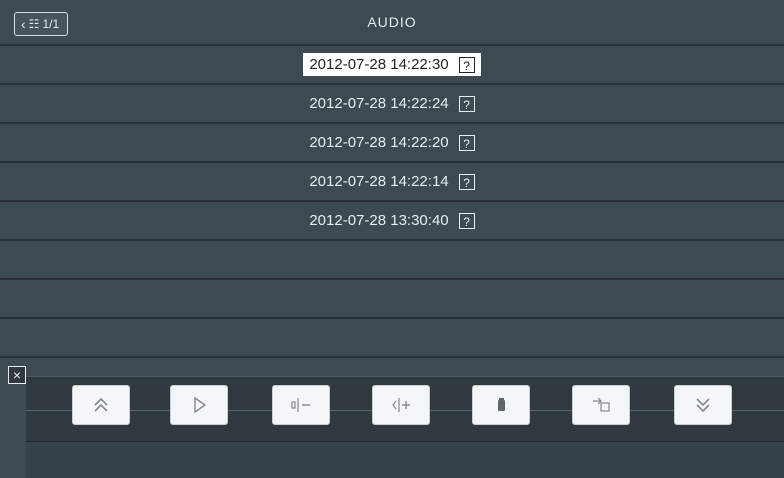  I want to click on volume-up-icon, so click(401, 405).